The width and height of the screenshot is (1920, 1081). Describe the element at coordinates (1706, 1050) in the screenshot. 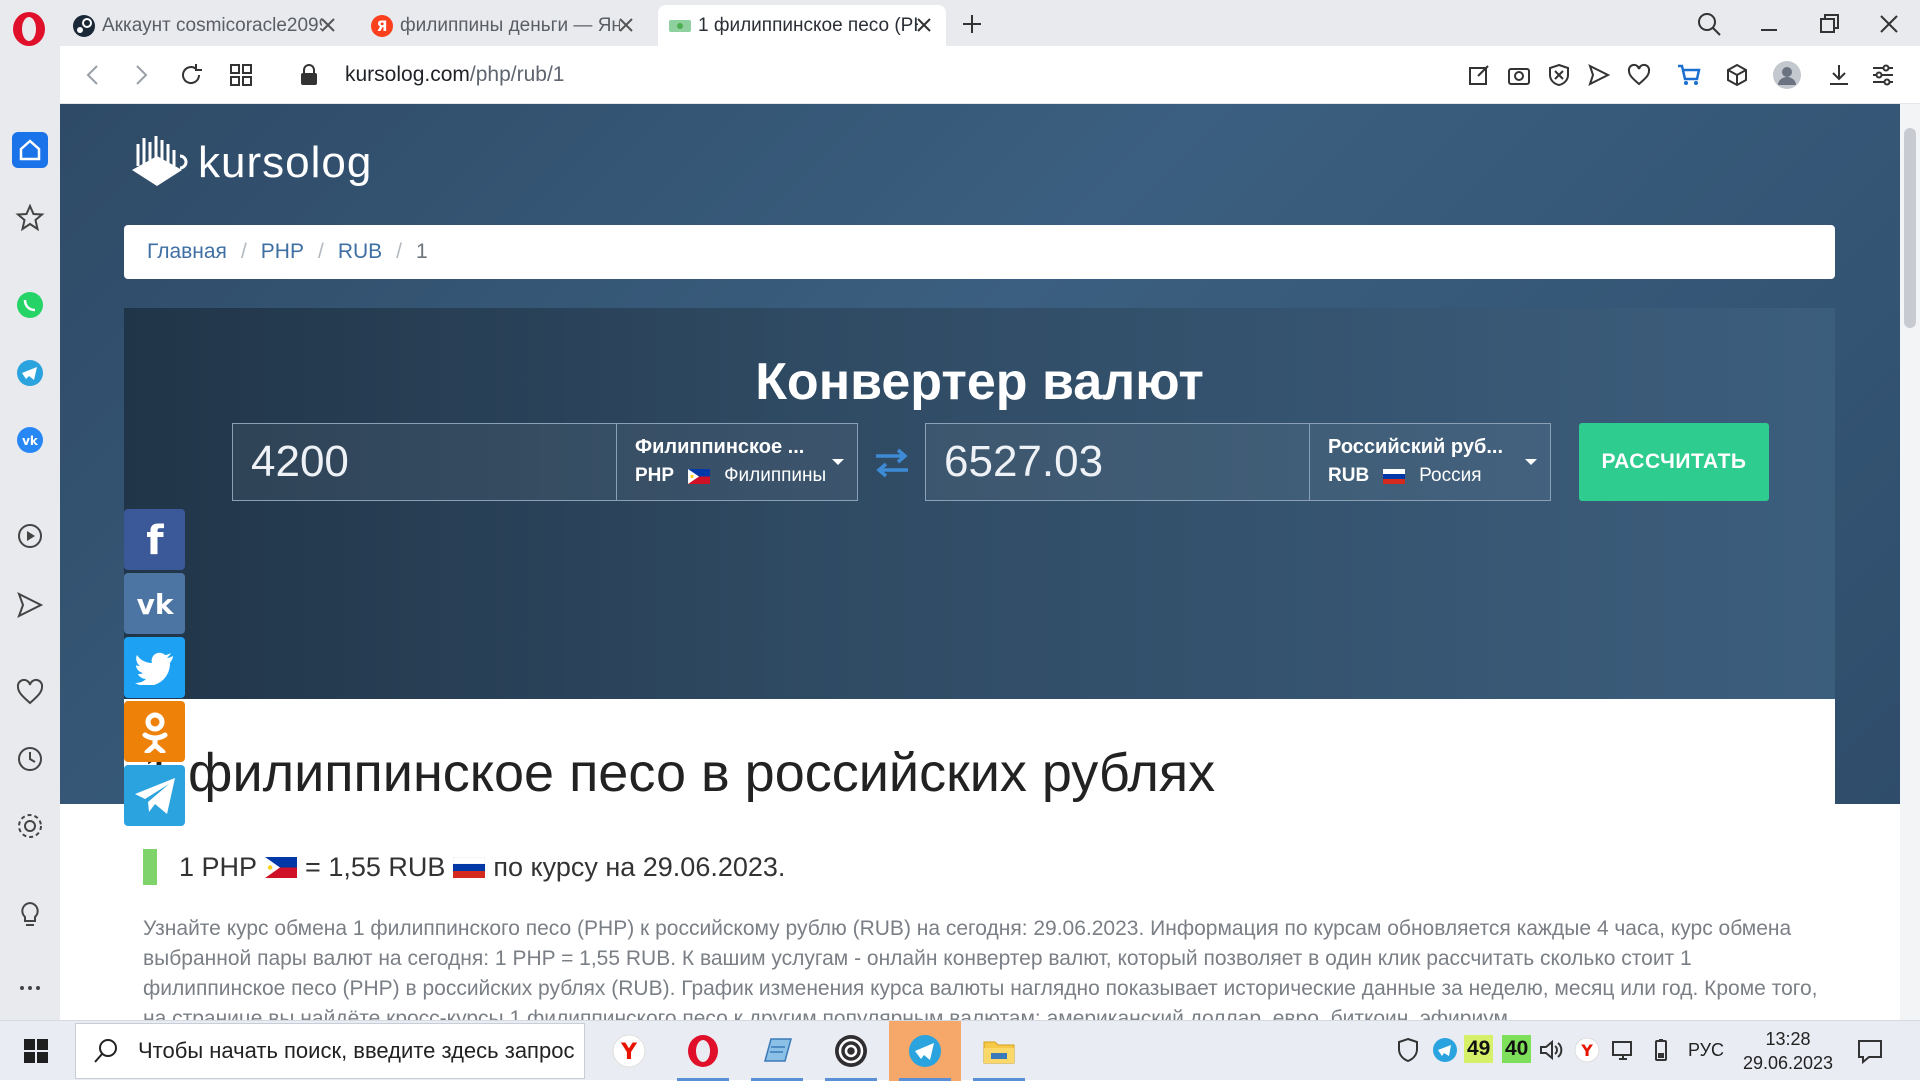

I see `language-indicator: РУС` at that location.